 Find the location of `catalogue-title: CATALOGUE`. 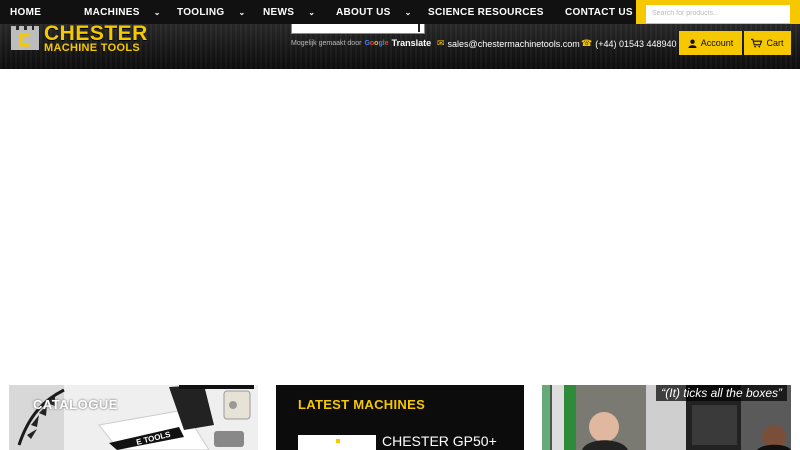

catalogue-title: CATALOGUE is located at coordinates (75, 404).